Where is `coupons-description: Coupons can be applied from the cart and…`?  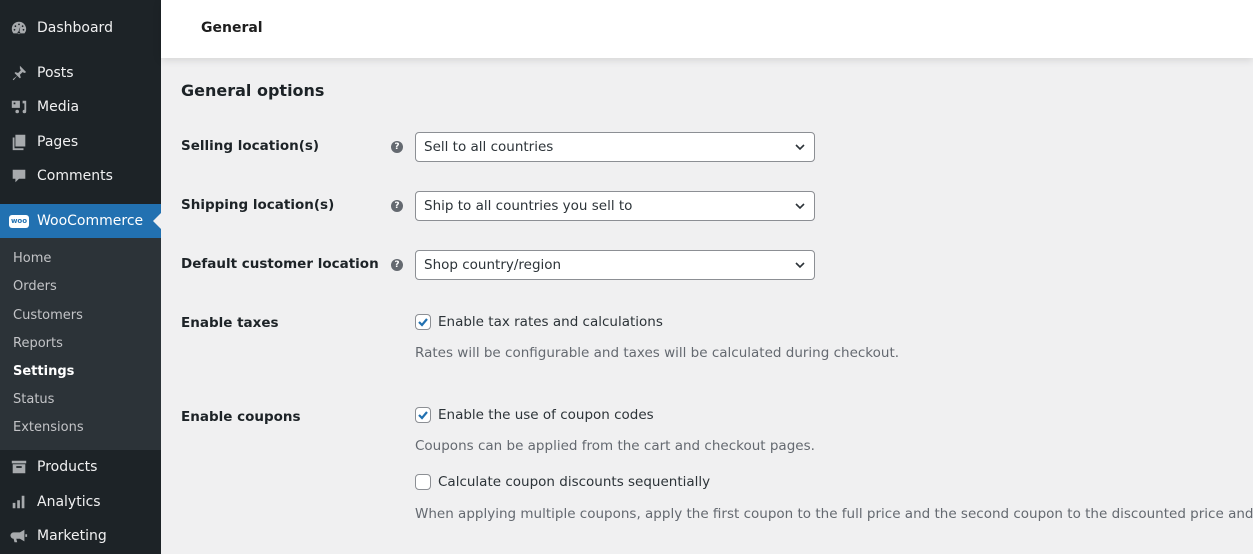 coupons-description: Coupons can be applied from the cart and… is located at coordinates (615, 446).